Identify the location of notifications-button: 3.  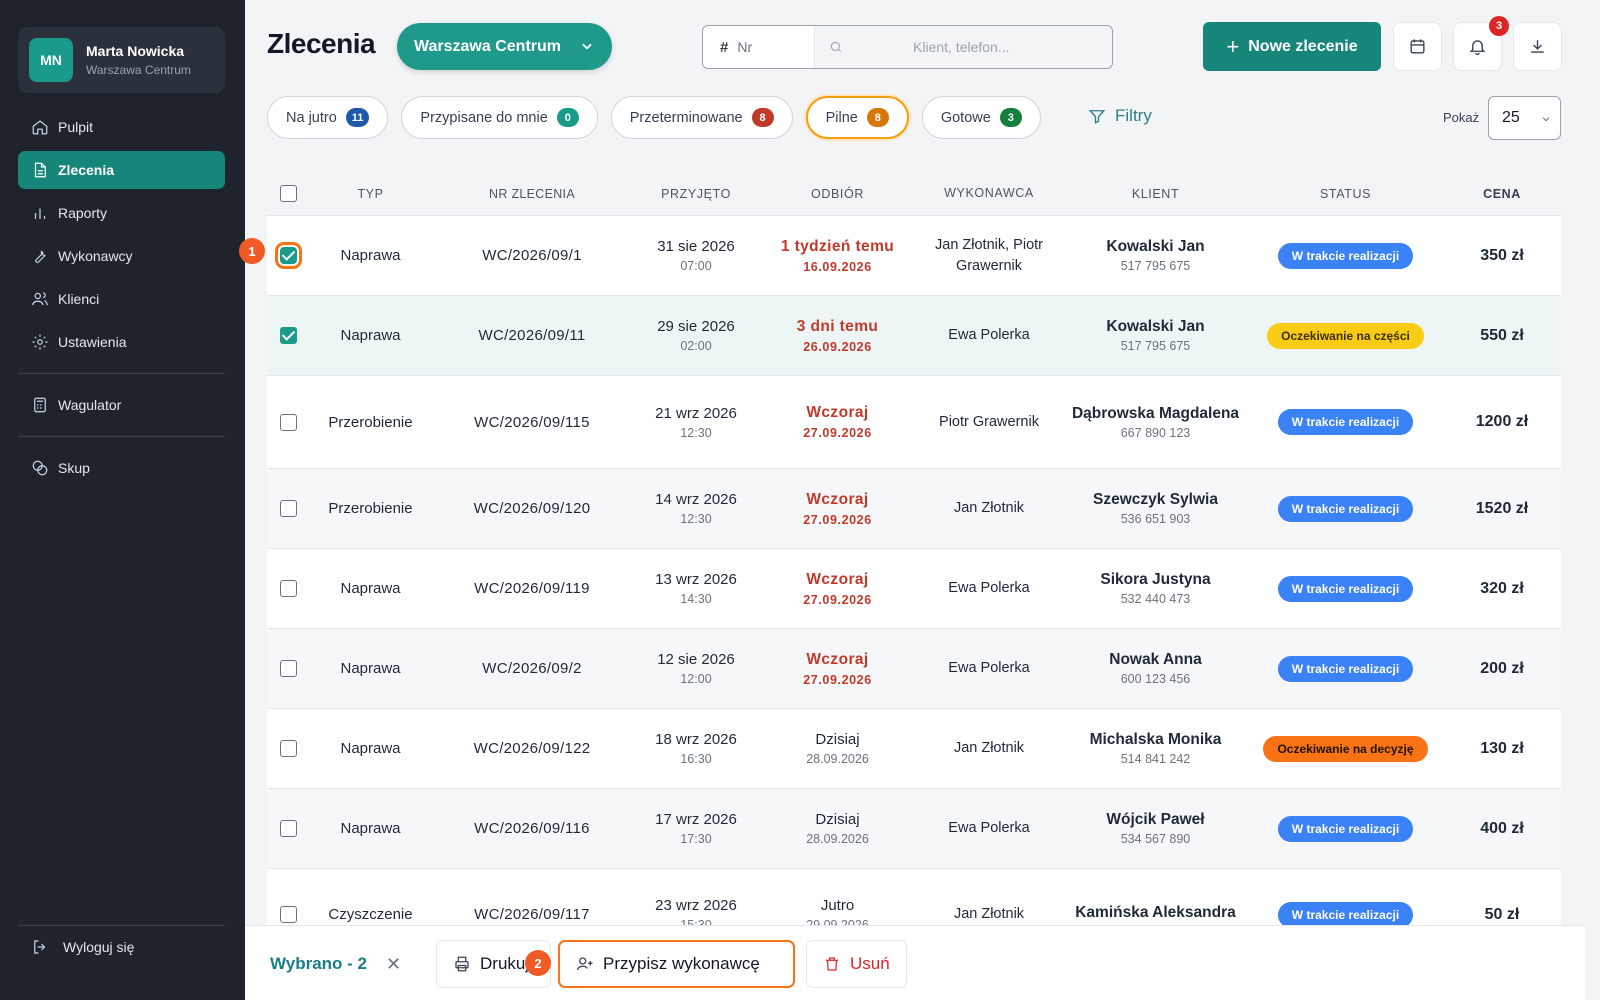
(1481, 43).